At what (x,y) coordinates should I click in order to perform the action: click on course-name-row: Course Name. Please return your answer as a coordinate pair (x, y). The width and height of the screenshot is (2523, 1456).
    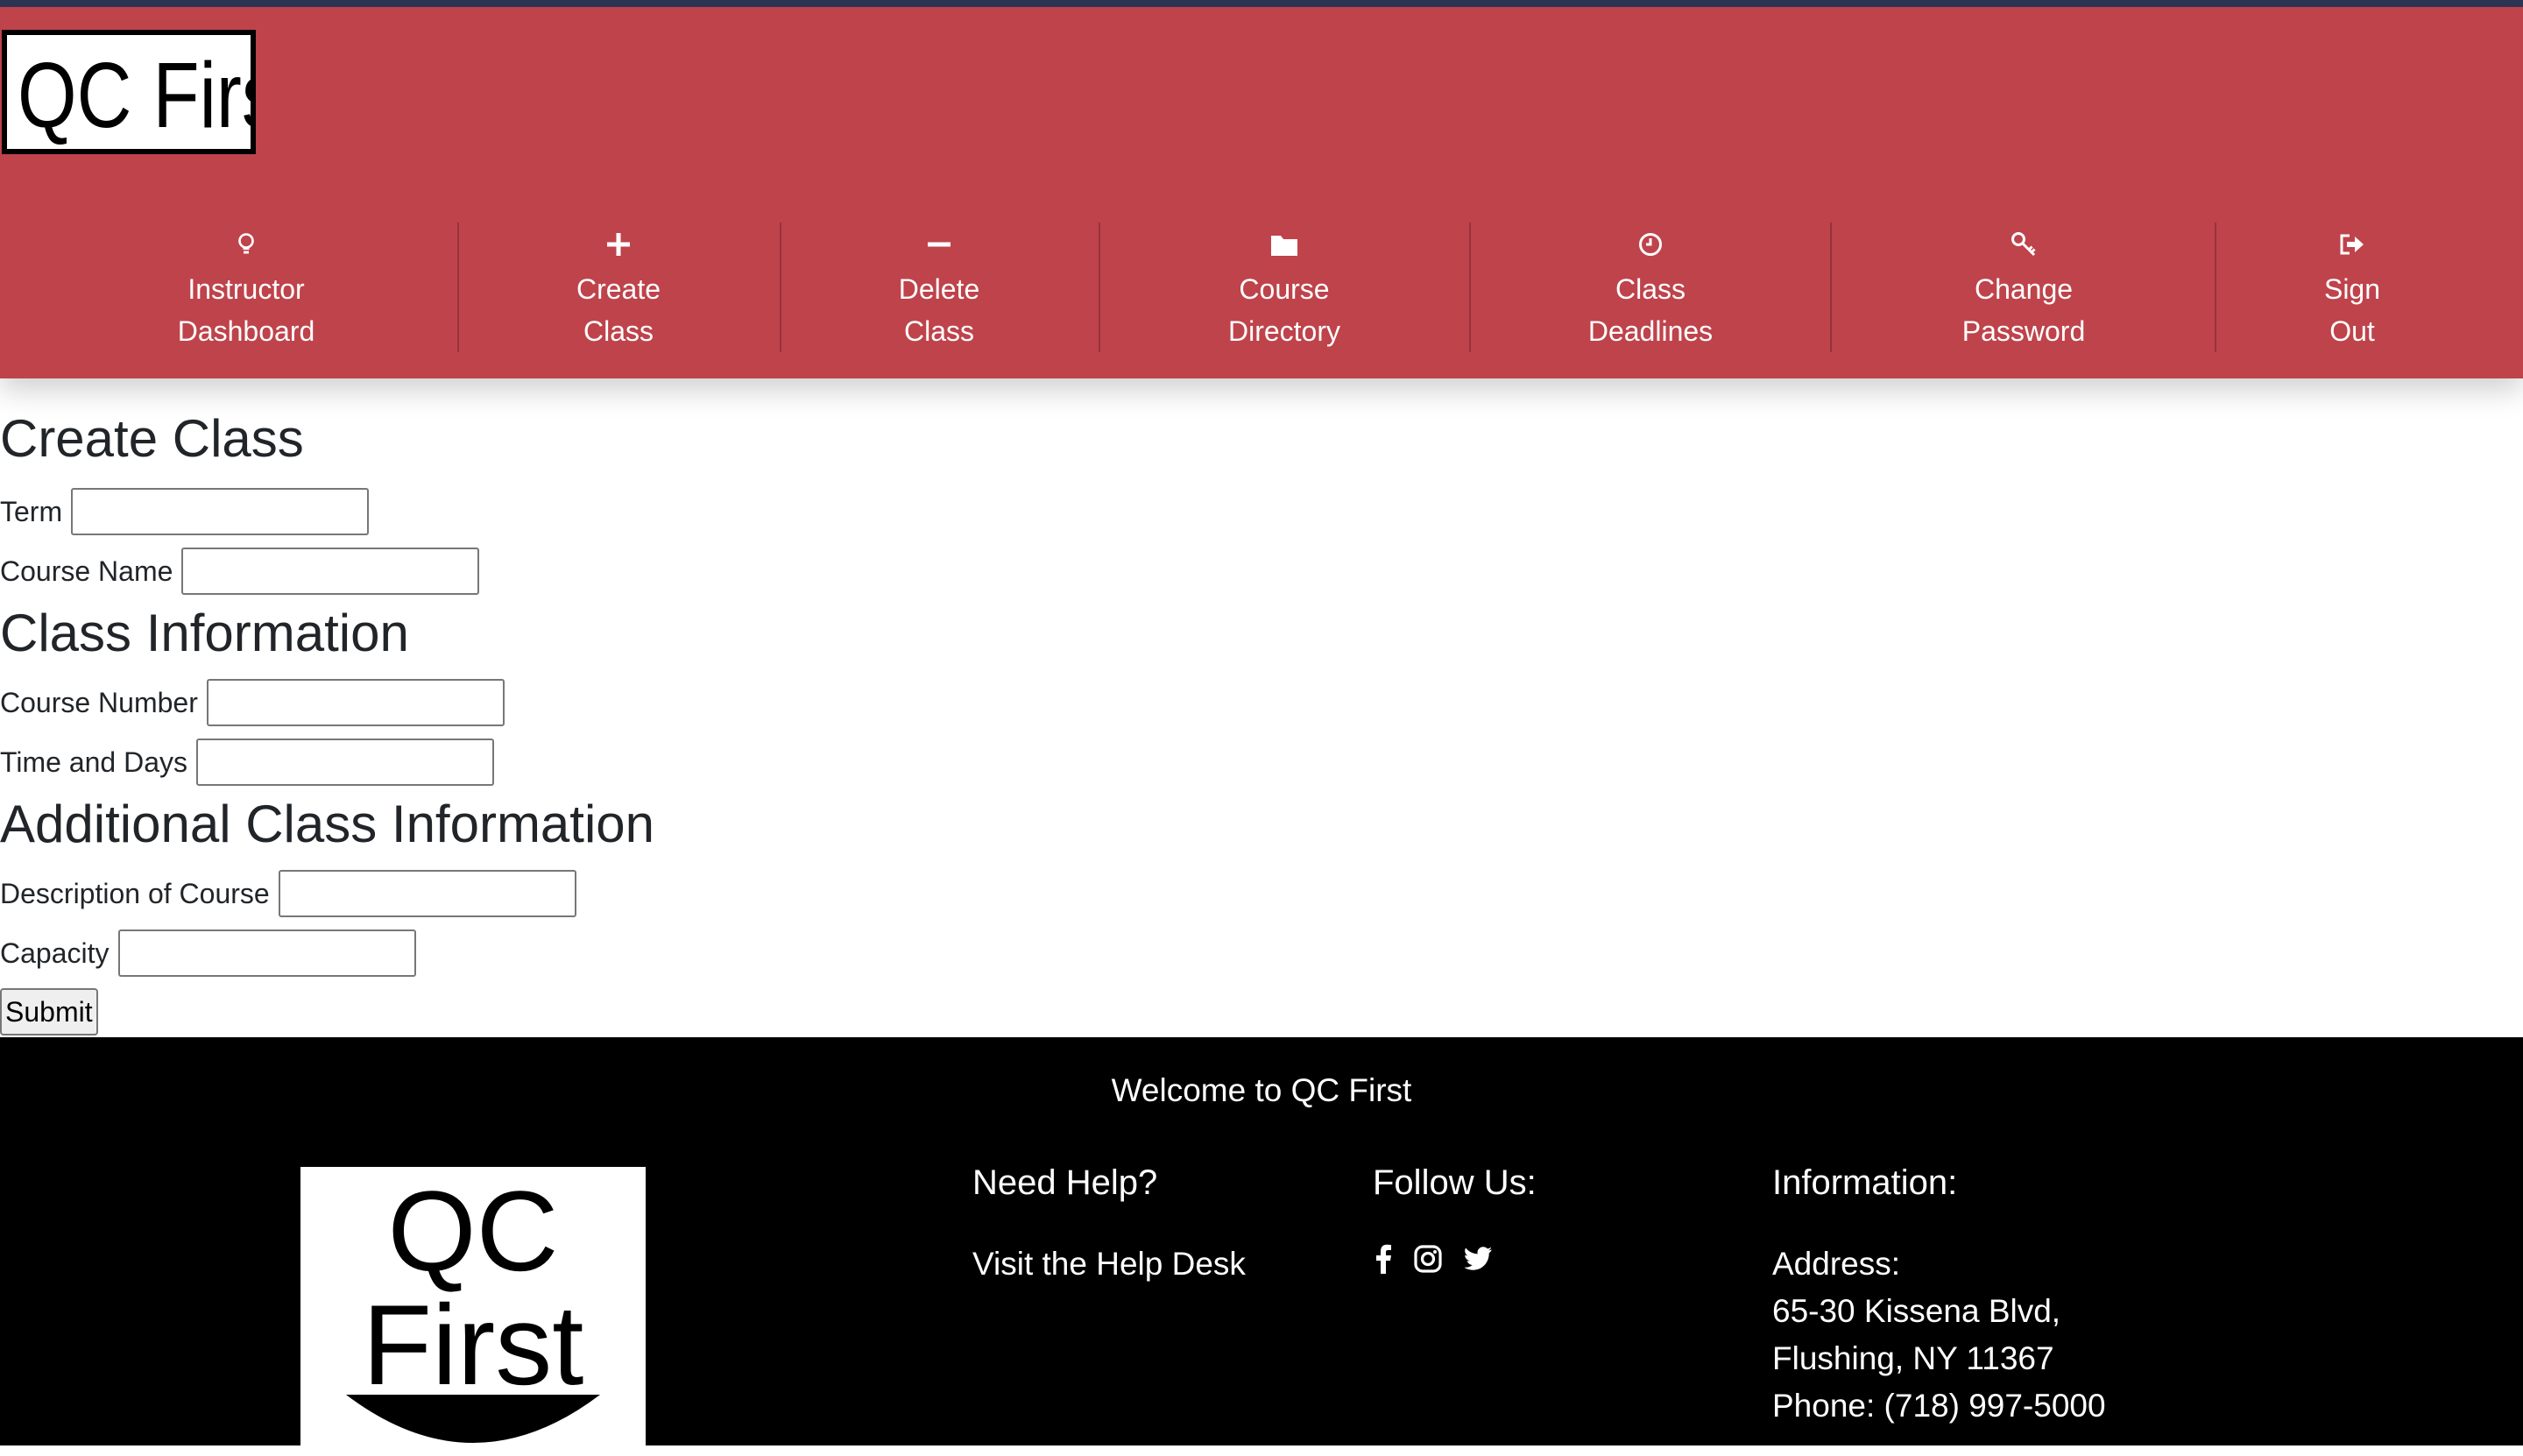
    Looking at the image, I should click on (240, 571).